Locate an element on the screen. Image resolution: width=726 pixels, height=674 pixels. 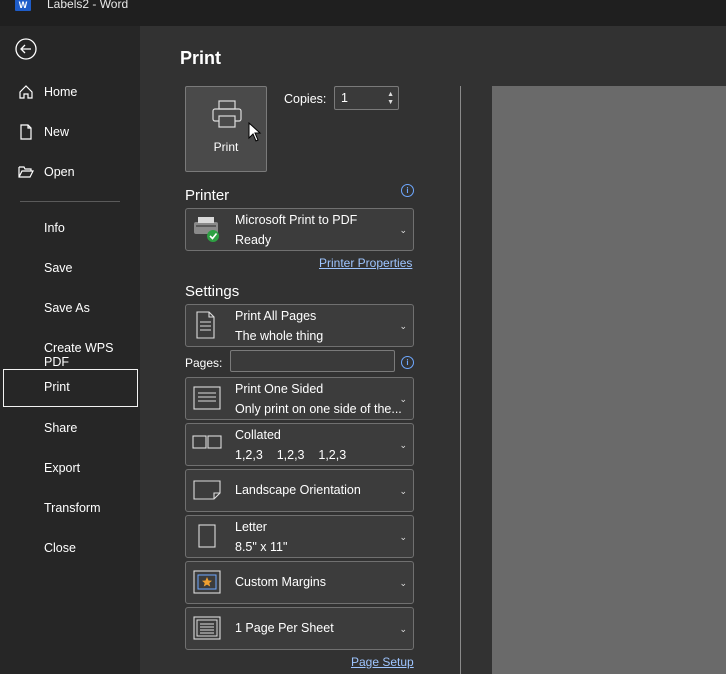
landscape-icon is located at coordinates (207, 490).